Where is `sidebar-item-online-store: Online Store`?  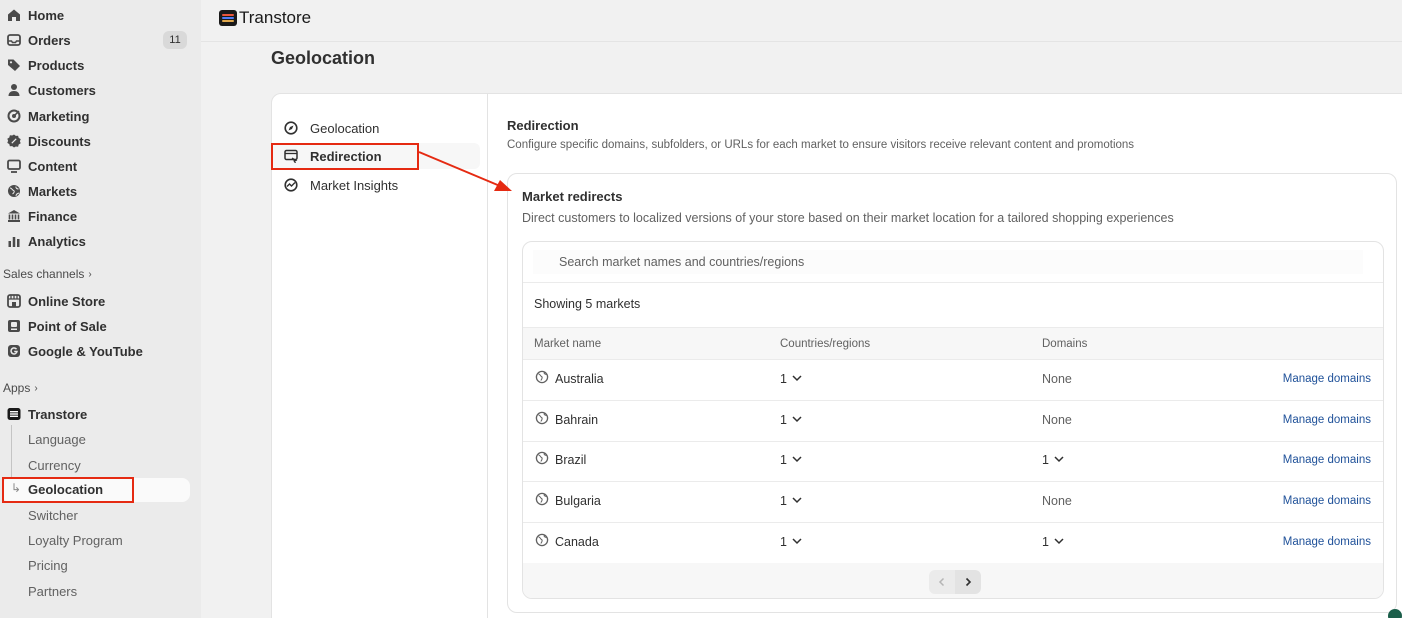
sidebar-item-online-store: Online Store is located at coordinates (95, 301).